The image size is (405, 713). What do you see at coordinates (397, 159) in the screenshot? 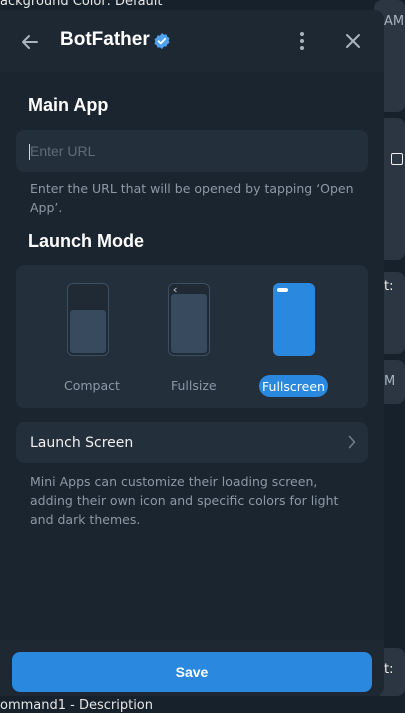
I see `background-checkbox-icon` at bounding box center [397, 159].